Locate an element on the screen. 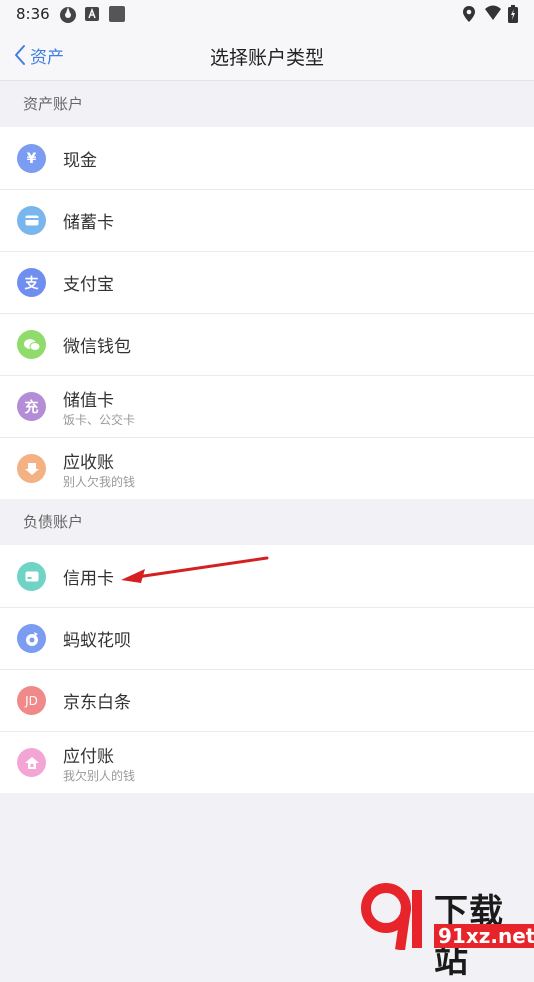 Image resolution: width=534 pixels, height=982 pixels. huabei-icon is located at coordinates (31, 638).